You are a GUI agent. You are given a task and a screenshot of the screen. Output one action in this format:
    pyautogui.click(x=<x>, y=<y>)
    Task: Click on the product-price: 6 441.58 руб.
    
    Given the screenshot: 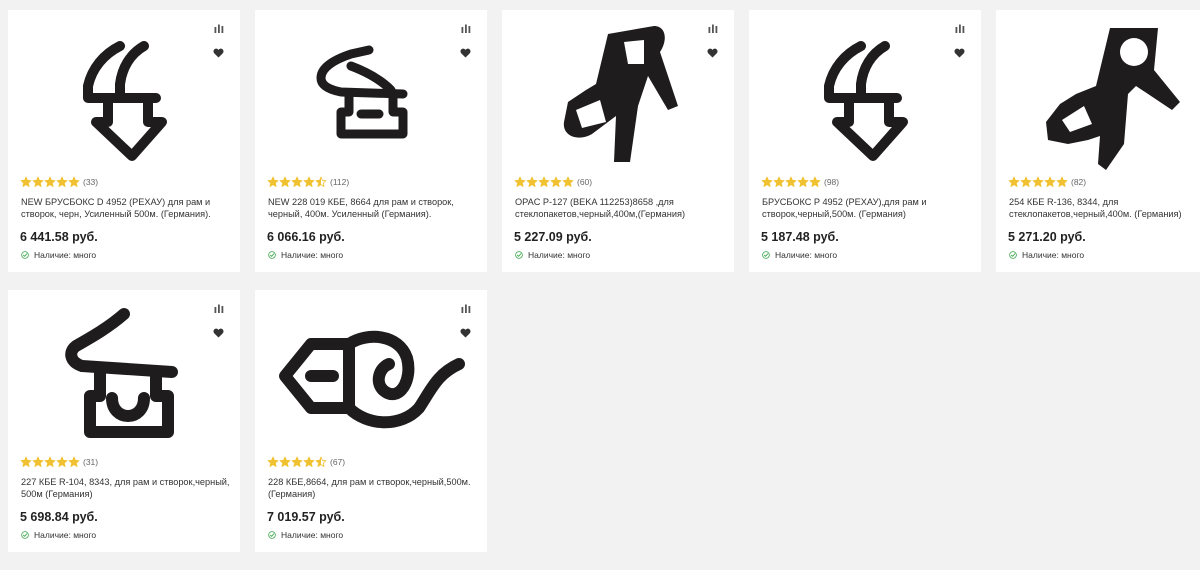 What is the action you would take?
    pyautogui.click(x=59, y=237)
    